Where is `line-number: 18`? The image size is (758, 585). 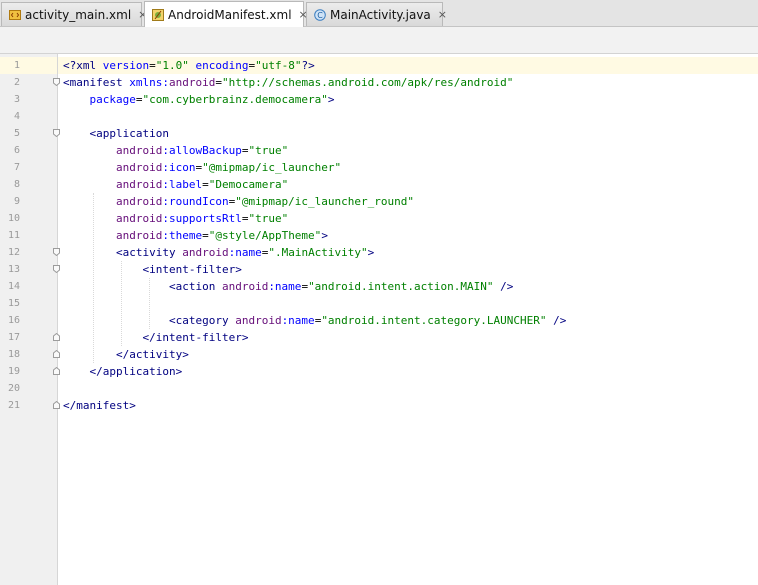
line-number: 18 is located at coordinates (13, 354).